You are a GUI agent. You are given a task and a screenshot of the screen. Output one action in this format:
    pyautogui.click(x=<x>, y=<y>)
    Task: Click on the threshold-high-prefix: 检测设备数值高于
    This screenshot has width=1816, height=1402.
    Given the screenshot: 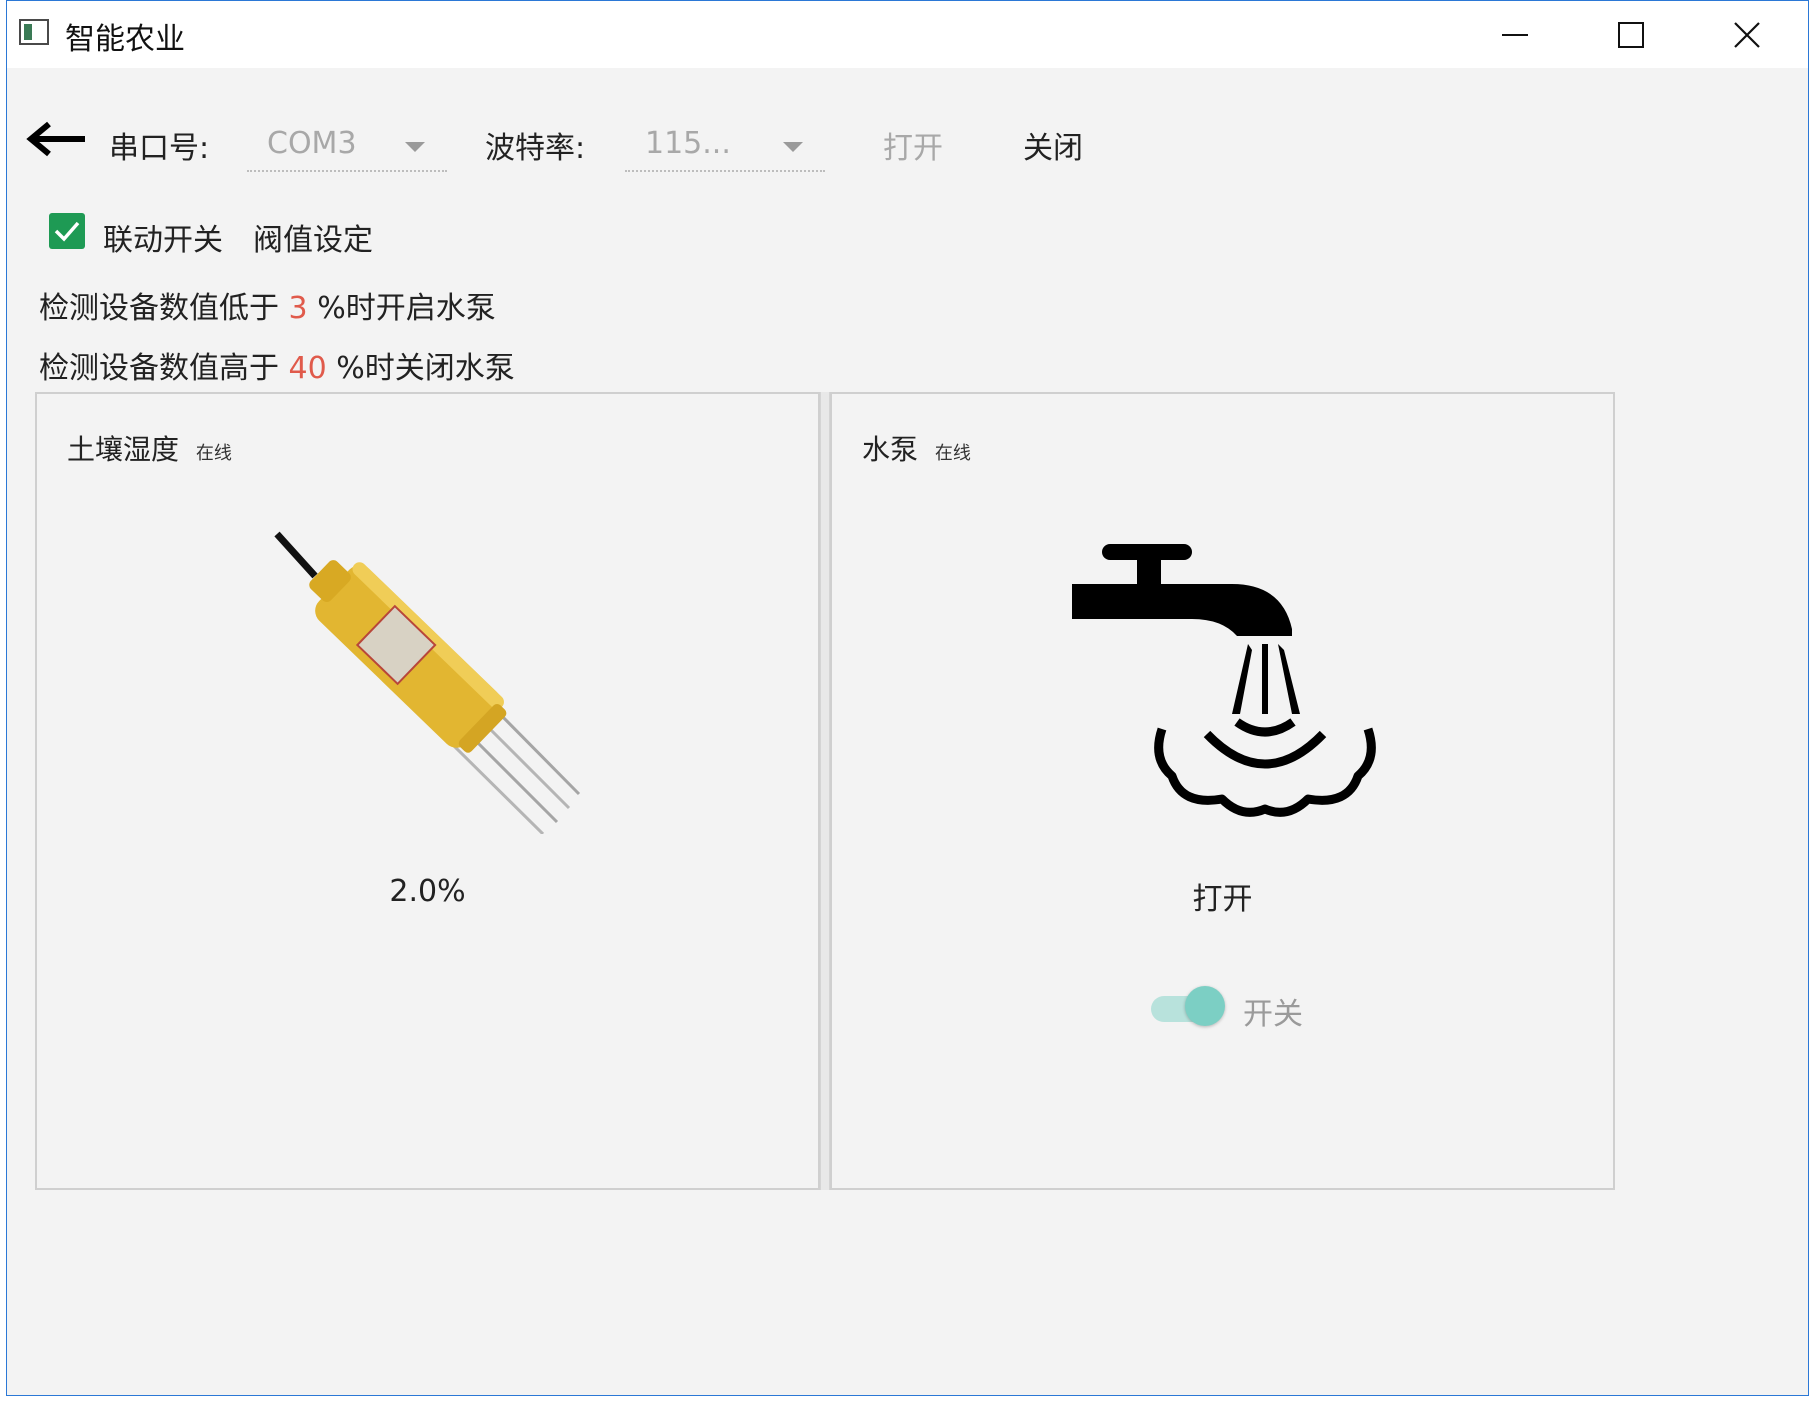 What is the action you would take?
    pyautogui.click(x=159, y=368)
    